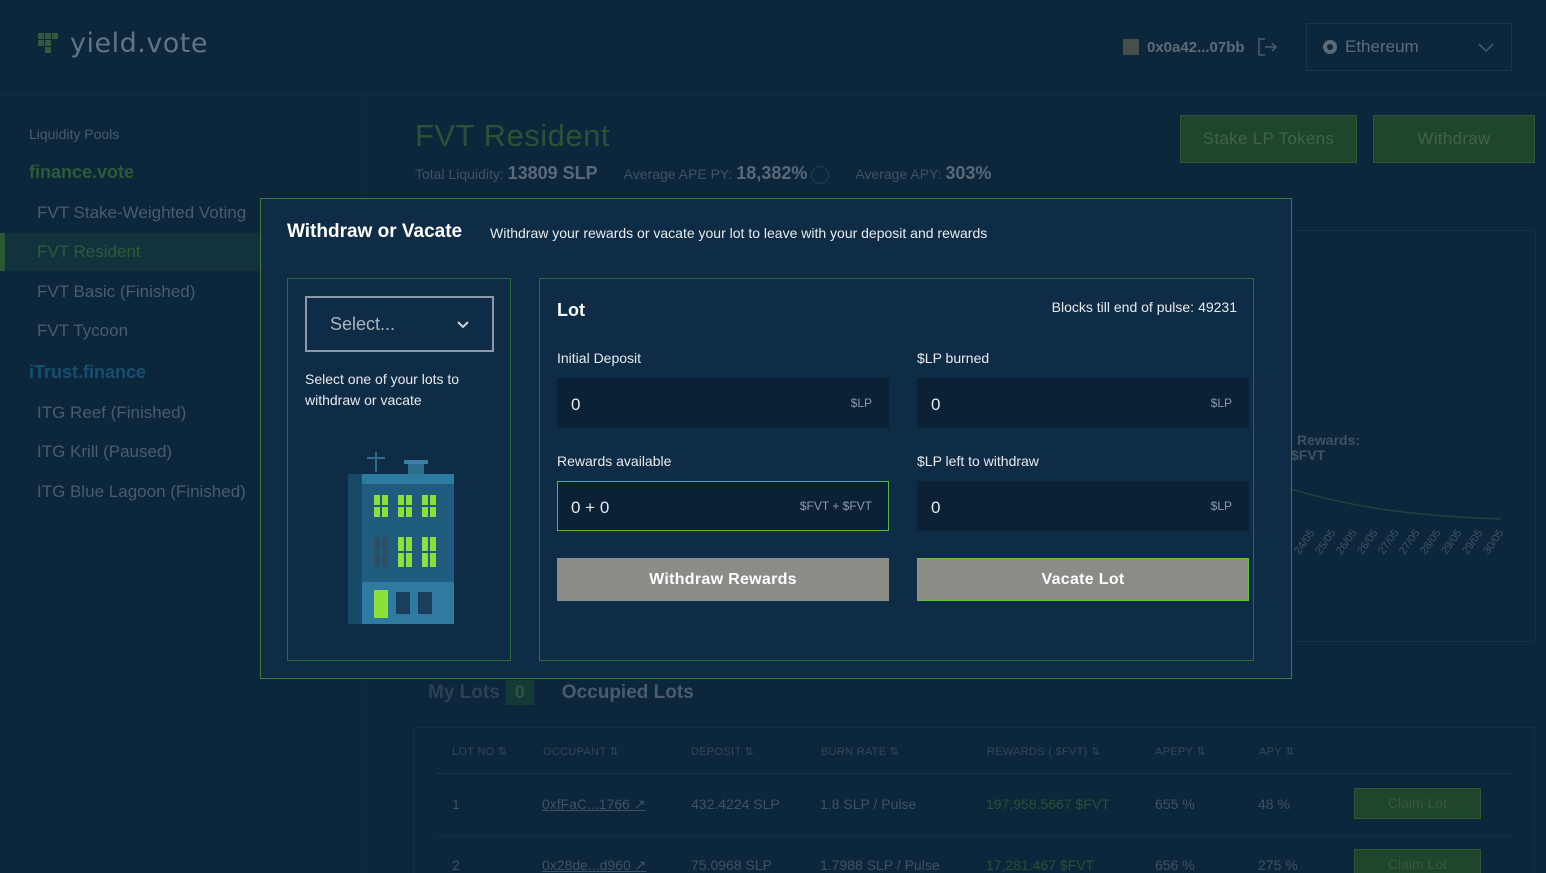 The height and width of the screenshot is (873, 1546). Describe the element at coordinates (614, 461) in the screenshot. I see `rewards-available-label: Rewards available` at that location.